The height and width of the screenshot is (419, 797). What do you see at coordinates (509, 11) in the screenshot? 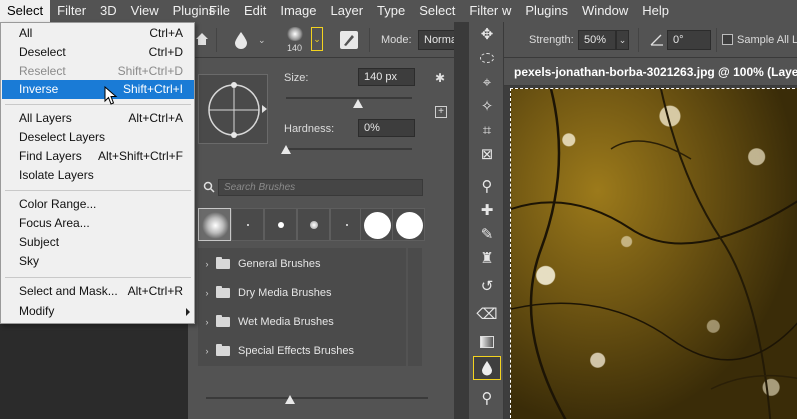
I see `menu-view-partial: w` at bounding box center [509, 11].